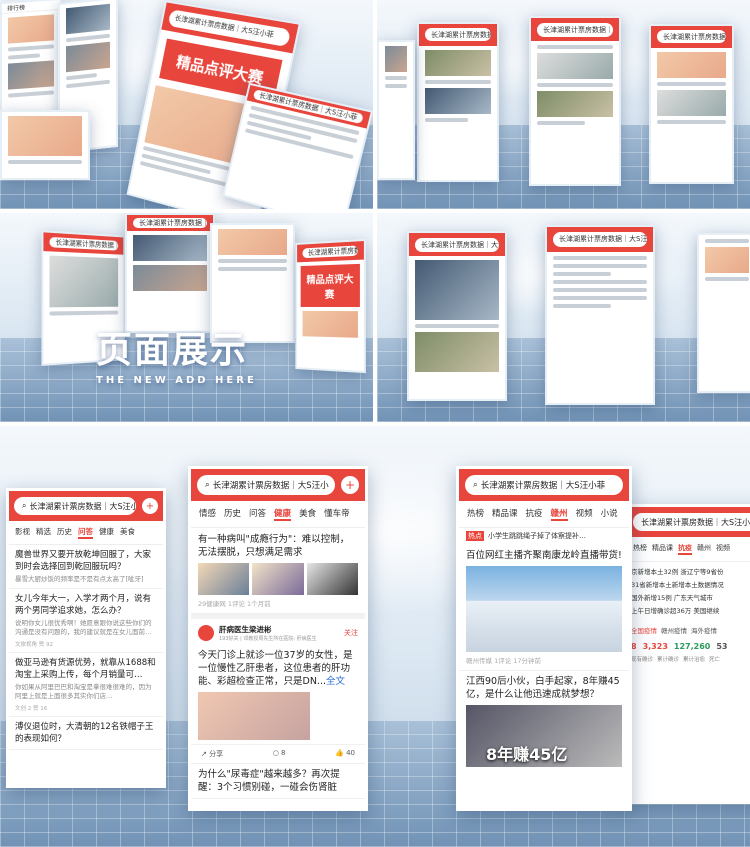  What do you see at coordinates (279, 754) in the screenshot?
I see `comment-button: ○ 8` at bounding box center [279, 754].